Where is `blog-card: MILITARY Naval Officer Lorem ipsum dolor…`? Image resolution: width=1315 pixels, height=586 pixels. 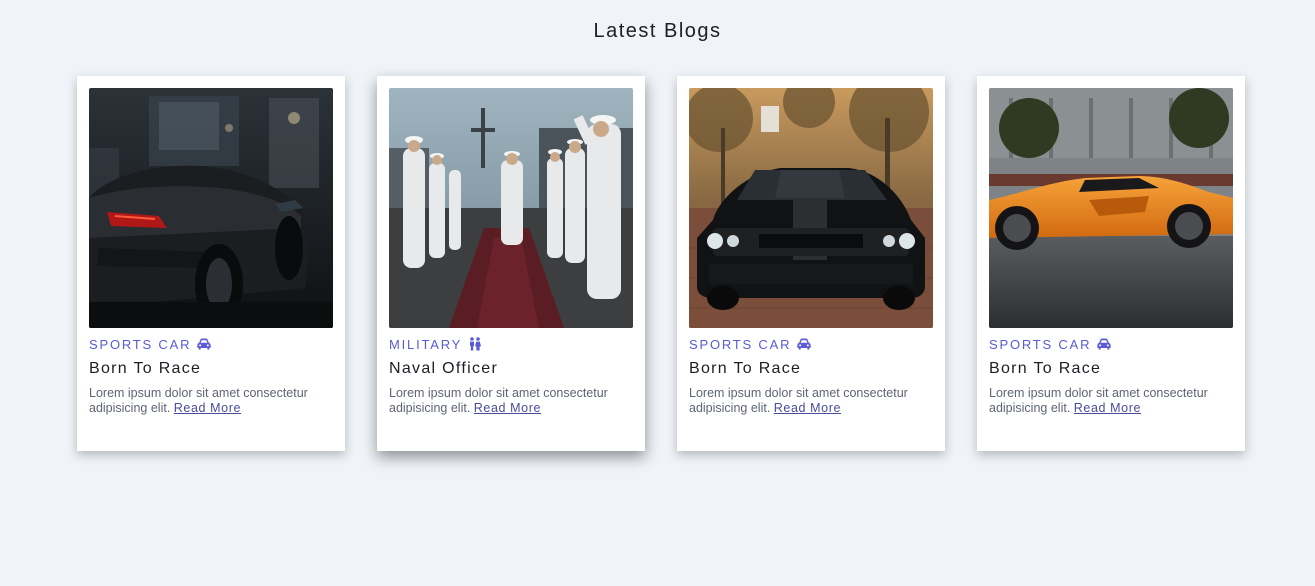
blog-card: MILITARY Naval Officer Lorem ipsum dolor… is located at coordinates (511, 263).